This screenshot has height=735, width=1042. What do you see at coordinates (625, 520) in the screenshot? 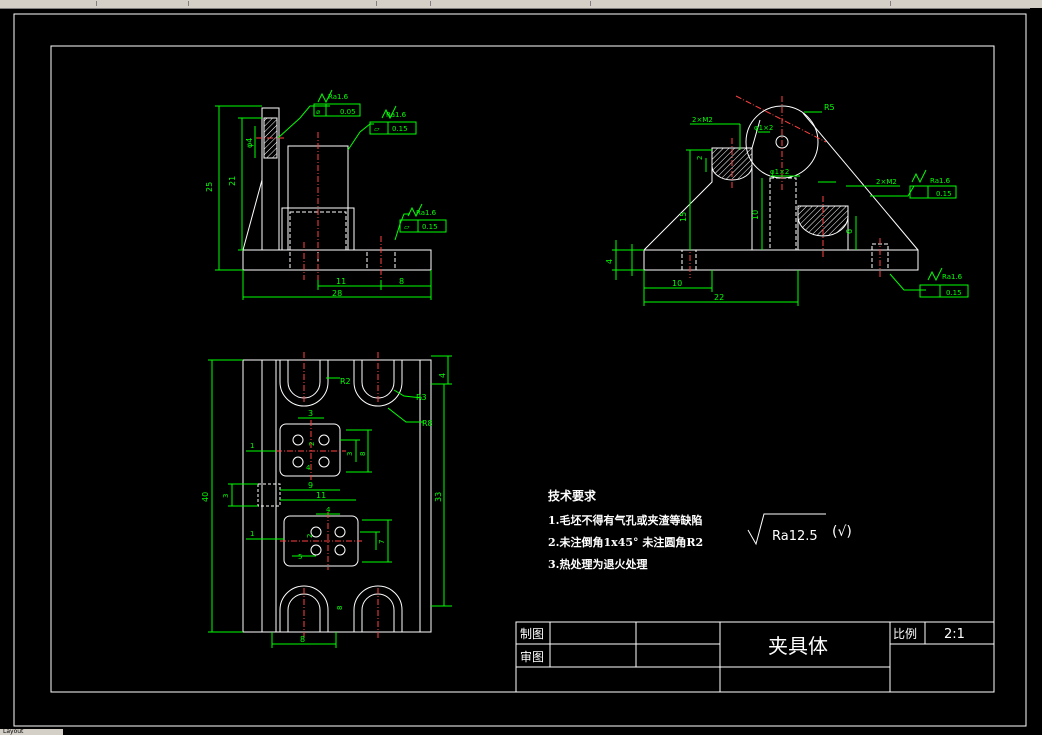
I see `notes-item: 1.毛坯不得有气孔或夹渣等缺陷` at bounding box center [625, 520].